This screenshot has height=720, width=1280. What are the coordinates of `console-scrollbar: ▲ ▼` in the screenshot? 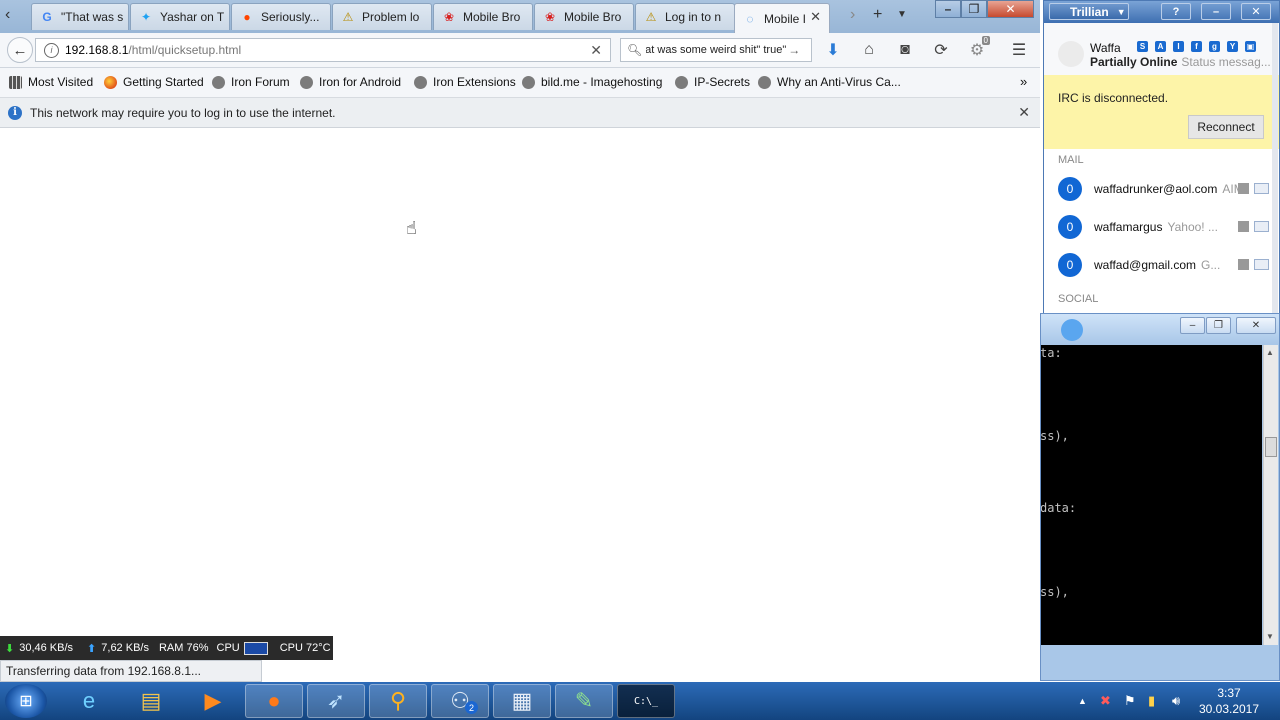 It's located at (1270, 495).